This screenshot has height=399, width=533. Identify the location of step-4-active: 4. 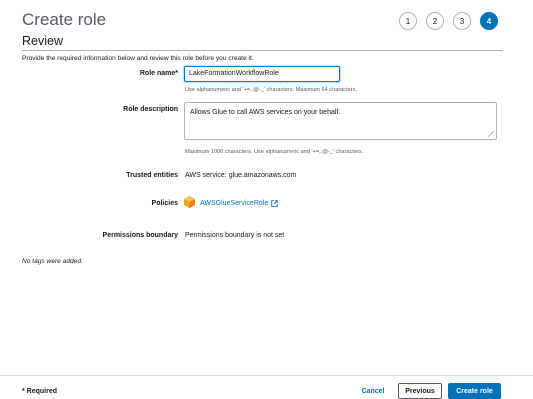
(489, 21).